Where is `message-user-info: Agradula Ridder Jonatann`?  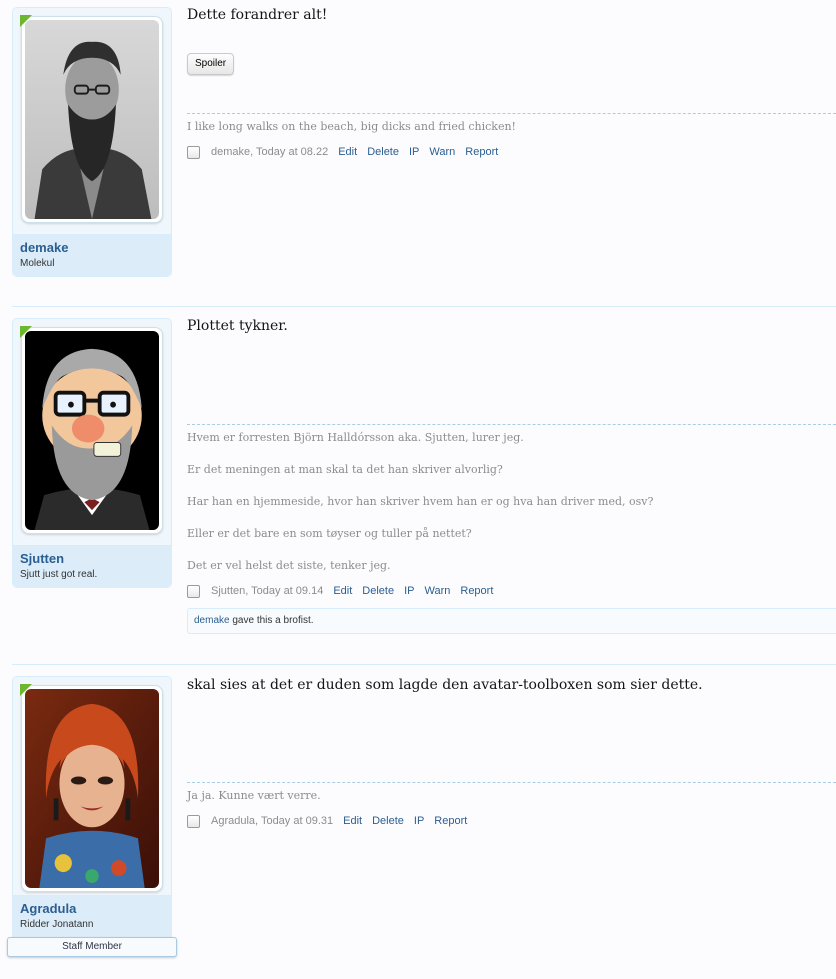 message-user-info: Agradula Ridder Jonatann is located at coordinates (92, 811).